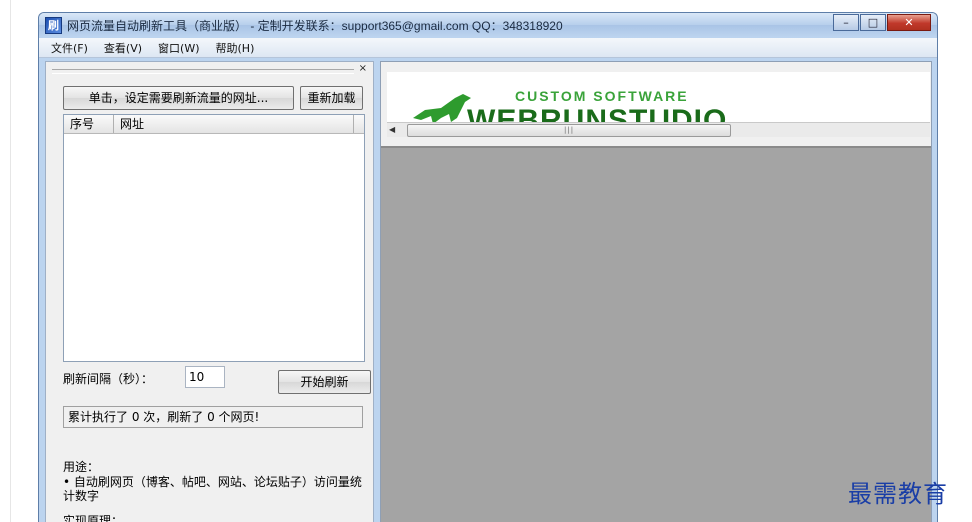 Image resolution: width=972 pixels, height=522 pixels. Describe the element at coordinates (602, 96) in the screenshot. I see `banner-tagline: CUSTOM SOFTWARE` at that location.